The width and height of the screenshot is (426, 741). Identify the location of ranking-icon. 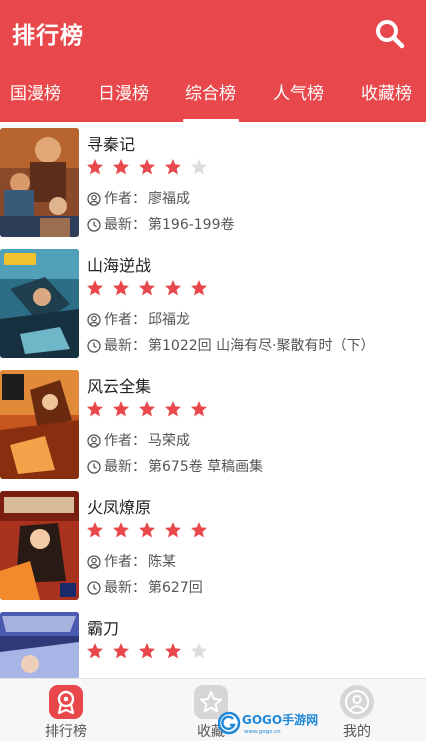
(66, 702).